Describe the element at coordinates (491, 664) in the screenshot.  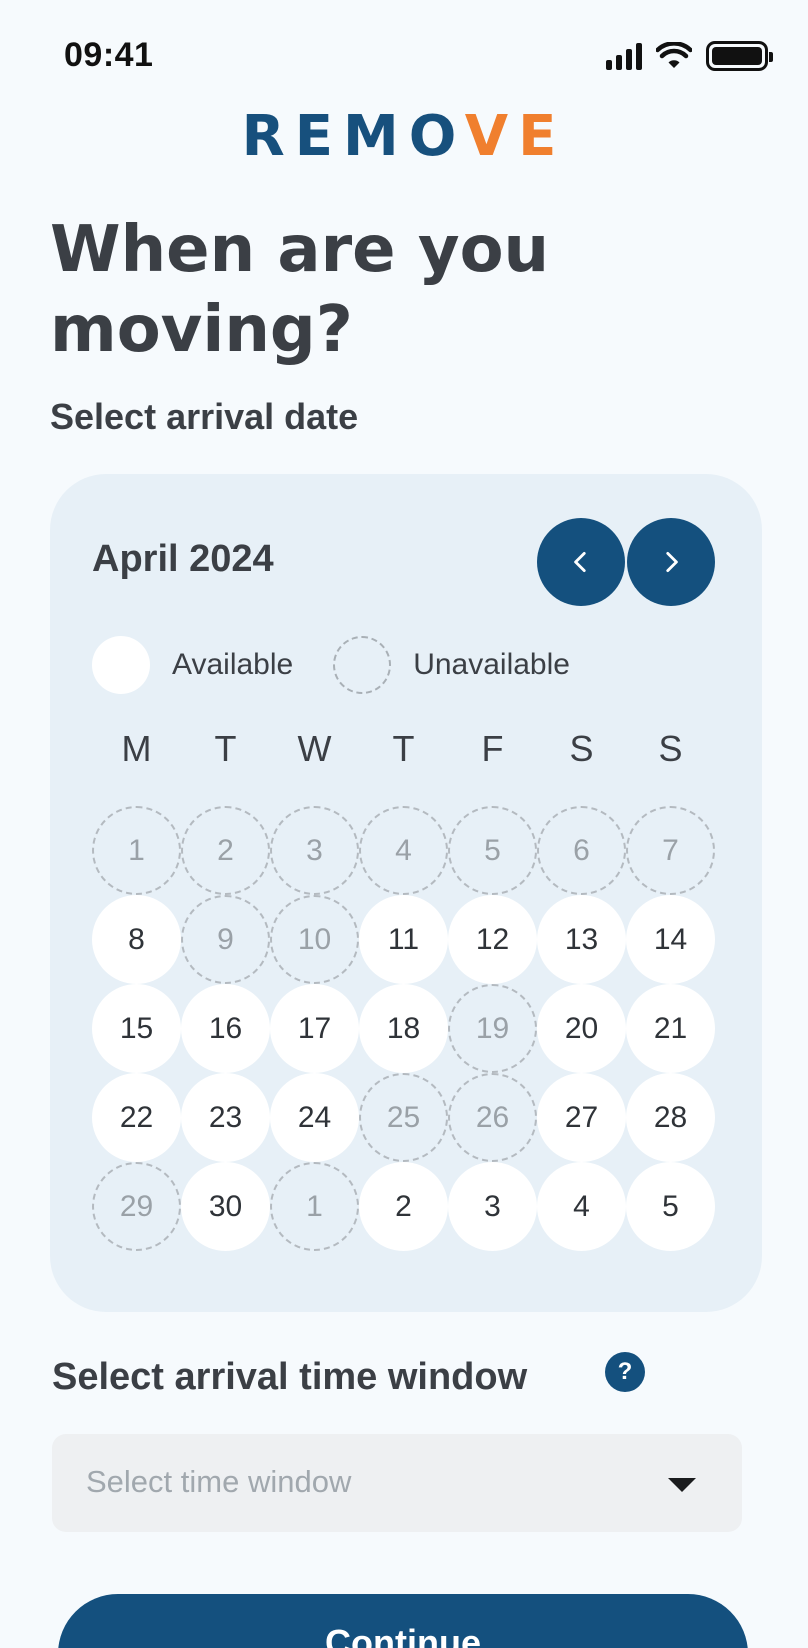
I see `unavailable-legend-label: Unavailable` at that location.